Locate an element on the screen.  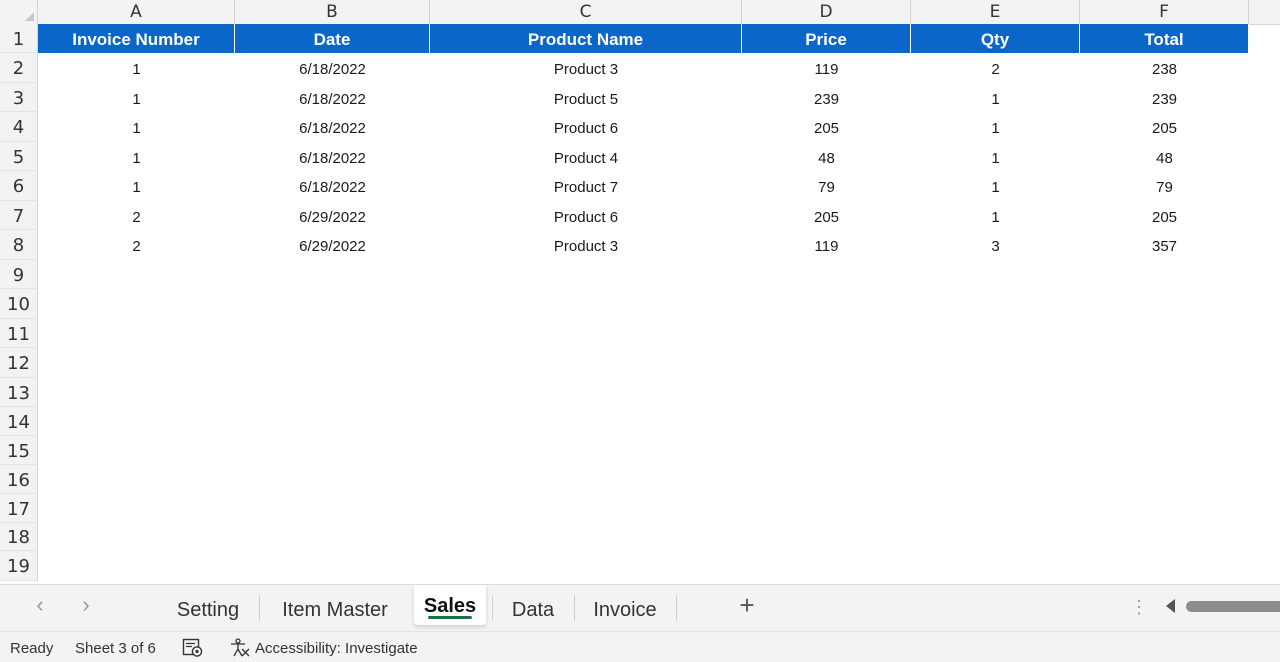
row-header-9: 9 is located at coordinates (19, 274).